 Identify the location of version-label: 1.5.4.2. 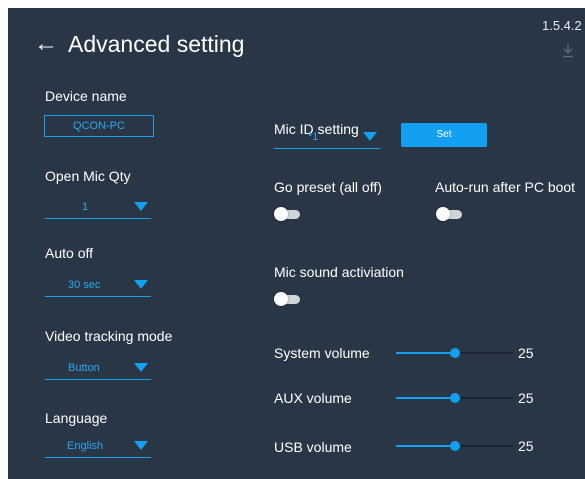
(562, 25).